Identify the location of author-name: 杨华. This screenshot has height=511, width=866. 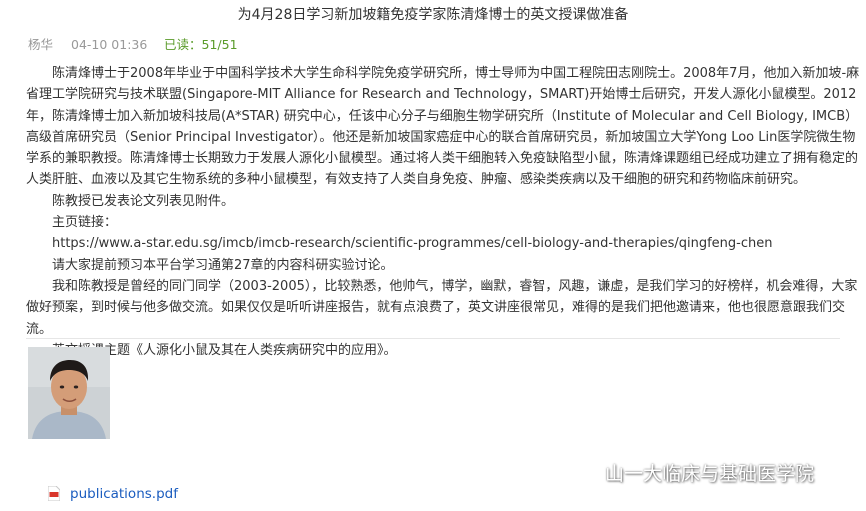
(41, 44).